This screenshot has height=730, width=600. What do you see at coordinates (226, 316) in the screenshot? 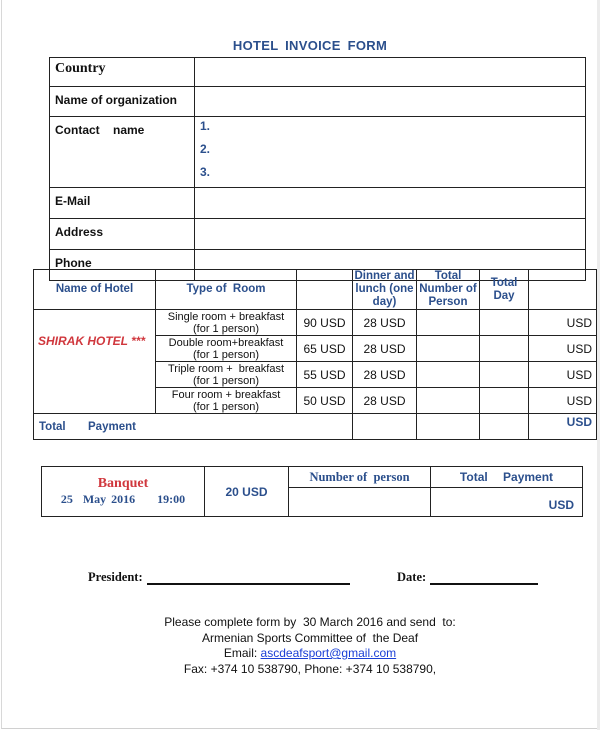
I see `room-type-line: Single room + breakfast` at bounding box center [226, 316].